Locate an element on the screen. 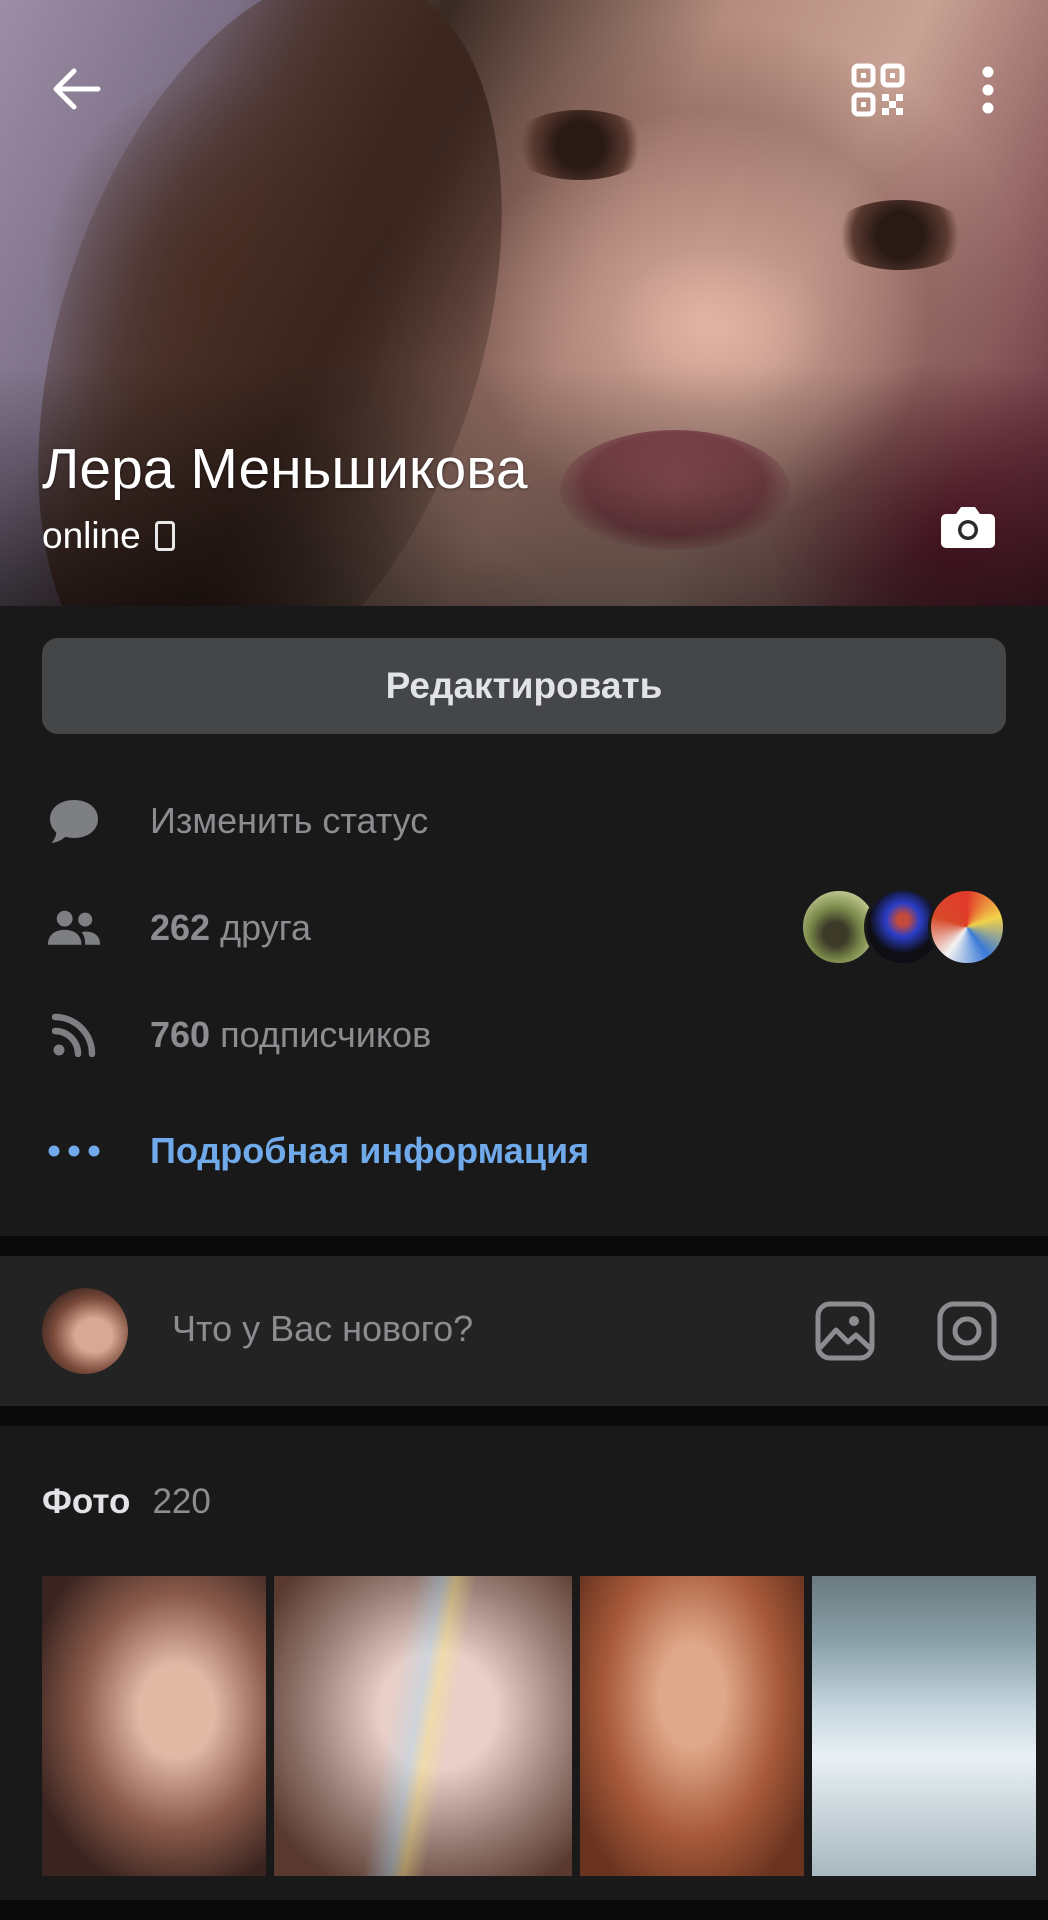 The height and width of the screenshot is (1920, 1048). edit-profile-button: Редактировать is located at coordinates (524, 686).